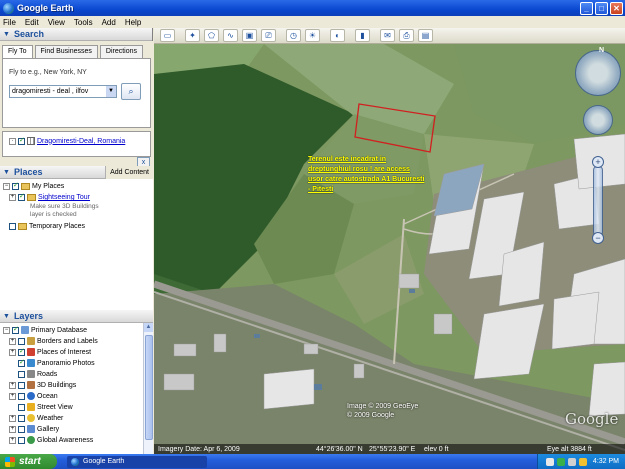 The height and width of the screenshot is (469, 625). What do you see at coordinates (406, 35) in the screenshot?
I see `print-button: ⎙` at bounding box center [406, 35].